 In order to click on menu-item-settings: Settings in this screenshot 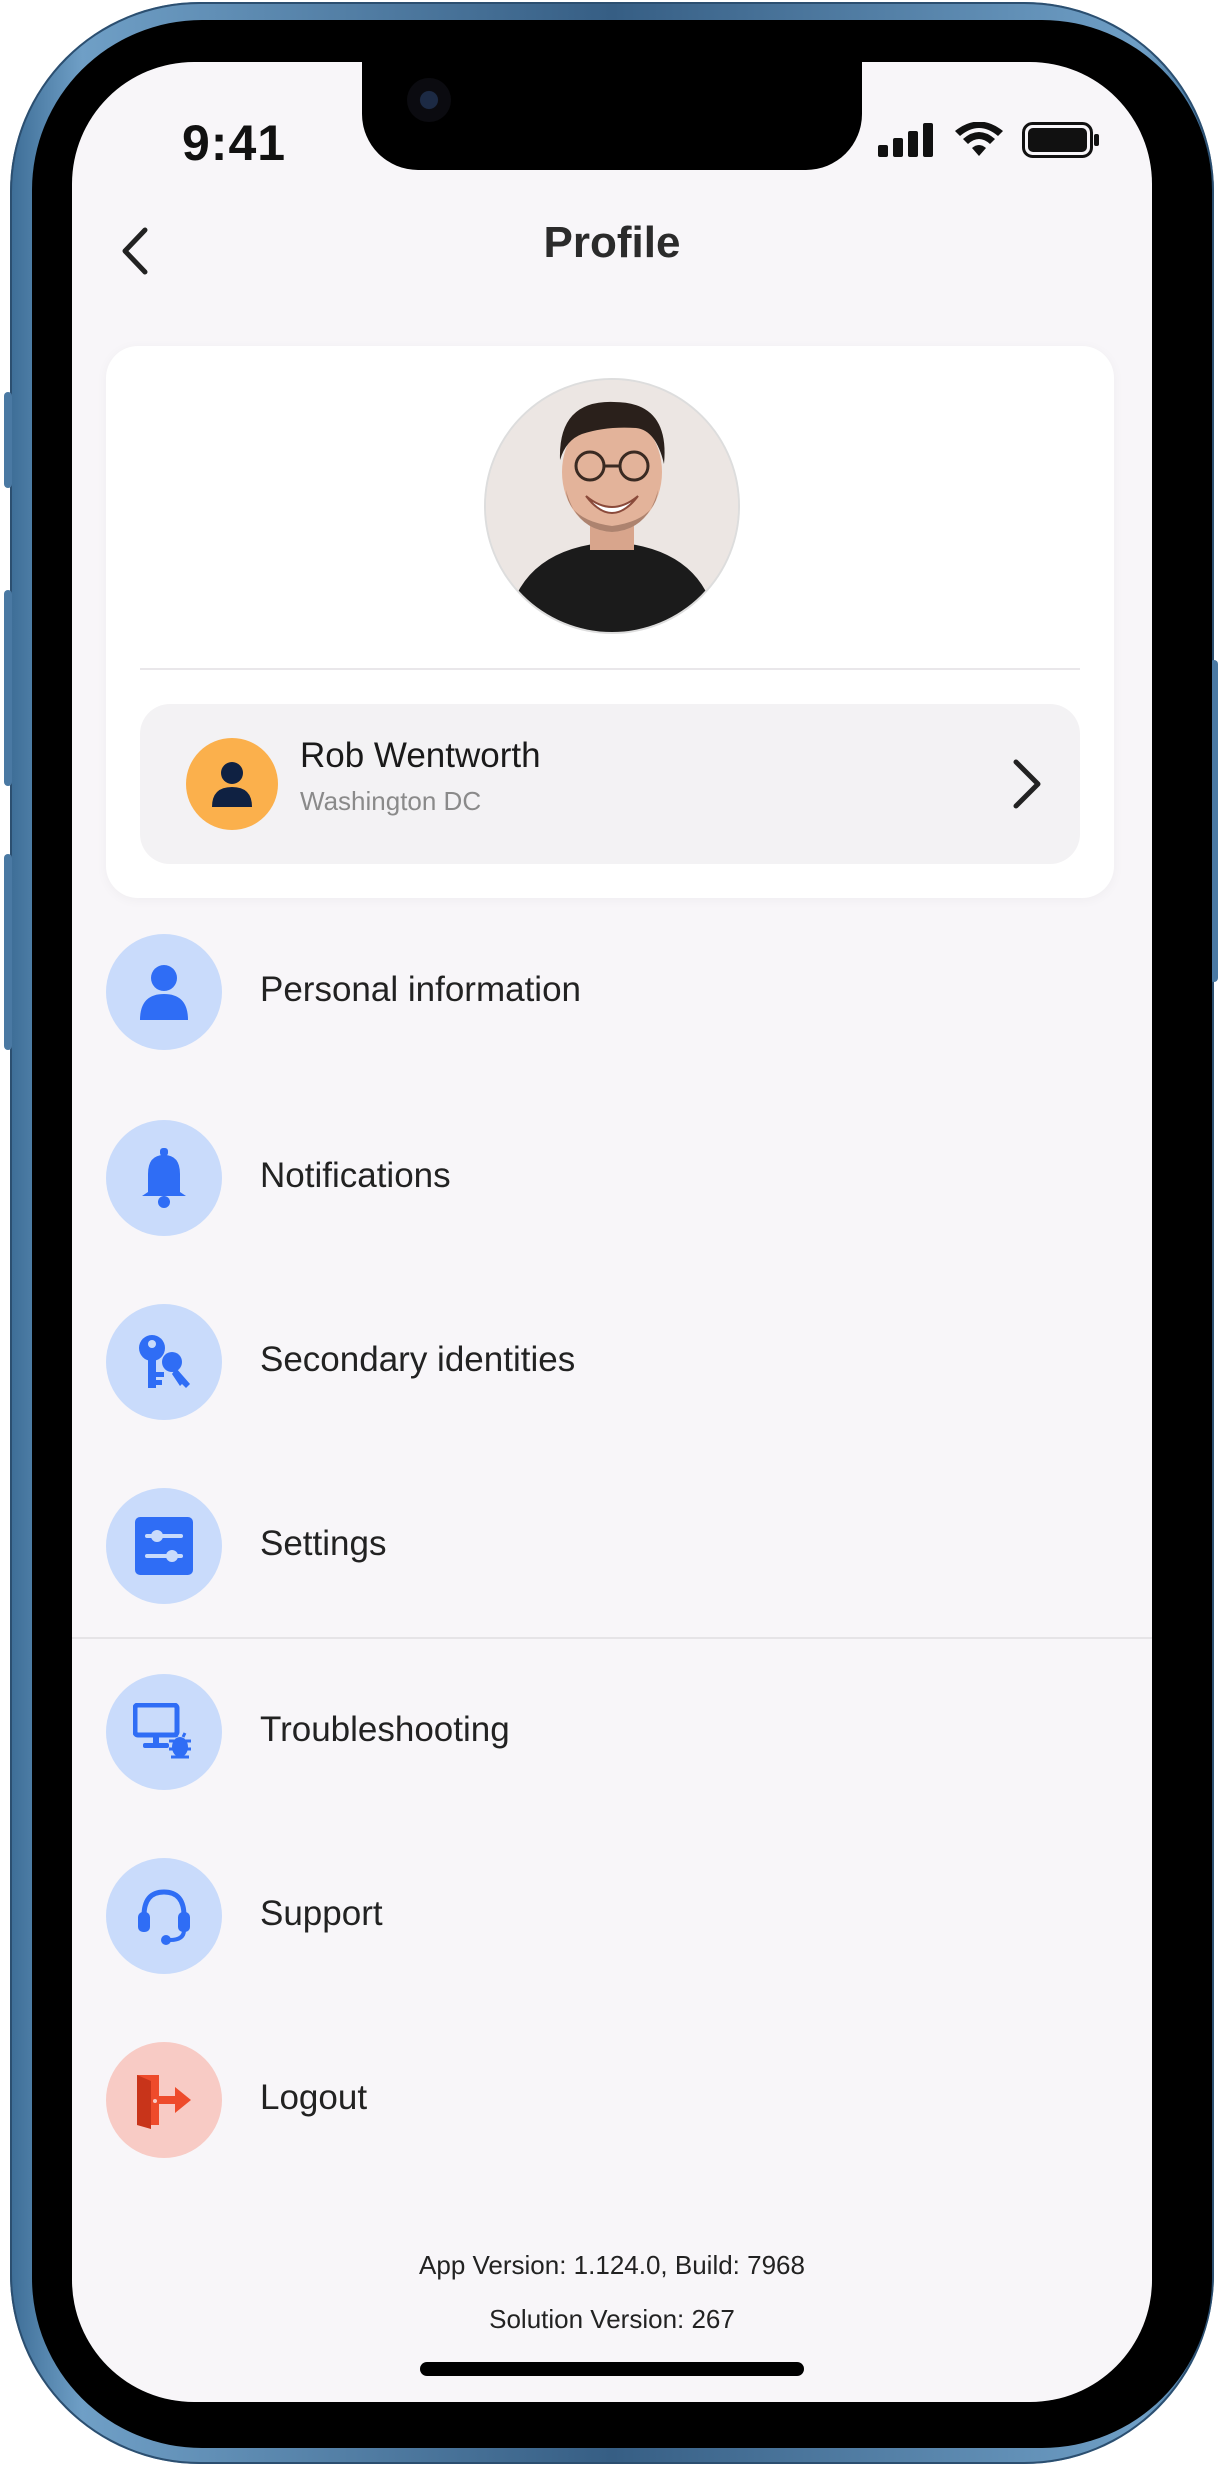, I will do `click(611, 1548)`.